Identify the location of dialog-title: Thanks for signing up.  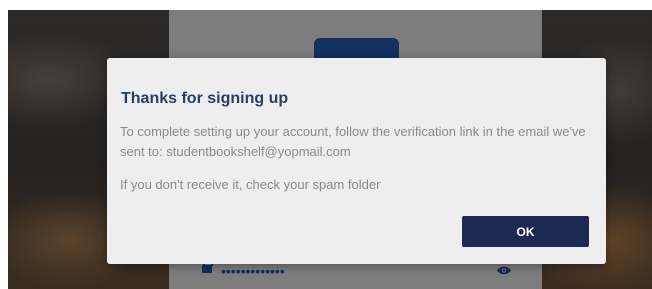
(205, 98).